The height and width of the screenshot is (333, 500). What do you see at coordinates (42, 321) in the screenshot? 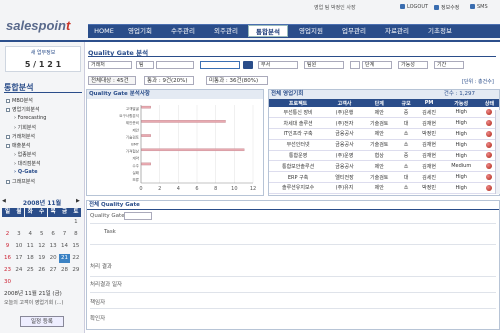
I see `add-schedule-button: 일정 등록` at bounding box center [42, 321].